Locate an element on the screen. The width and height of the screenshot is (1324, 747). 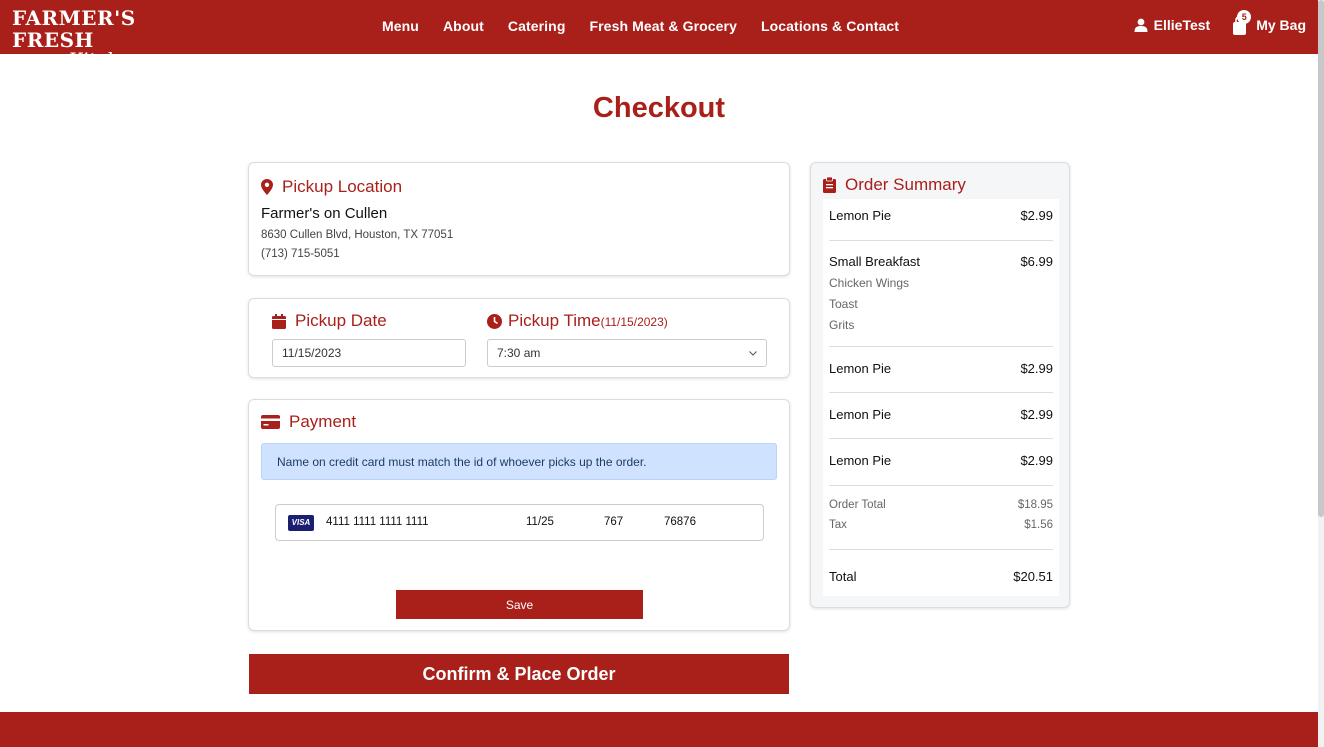
card-zip: 76876 is located at coordinates (680, 522).